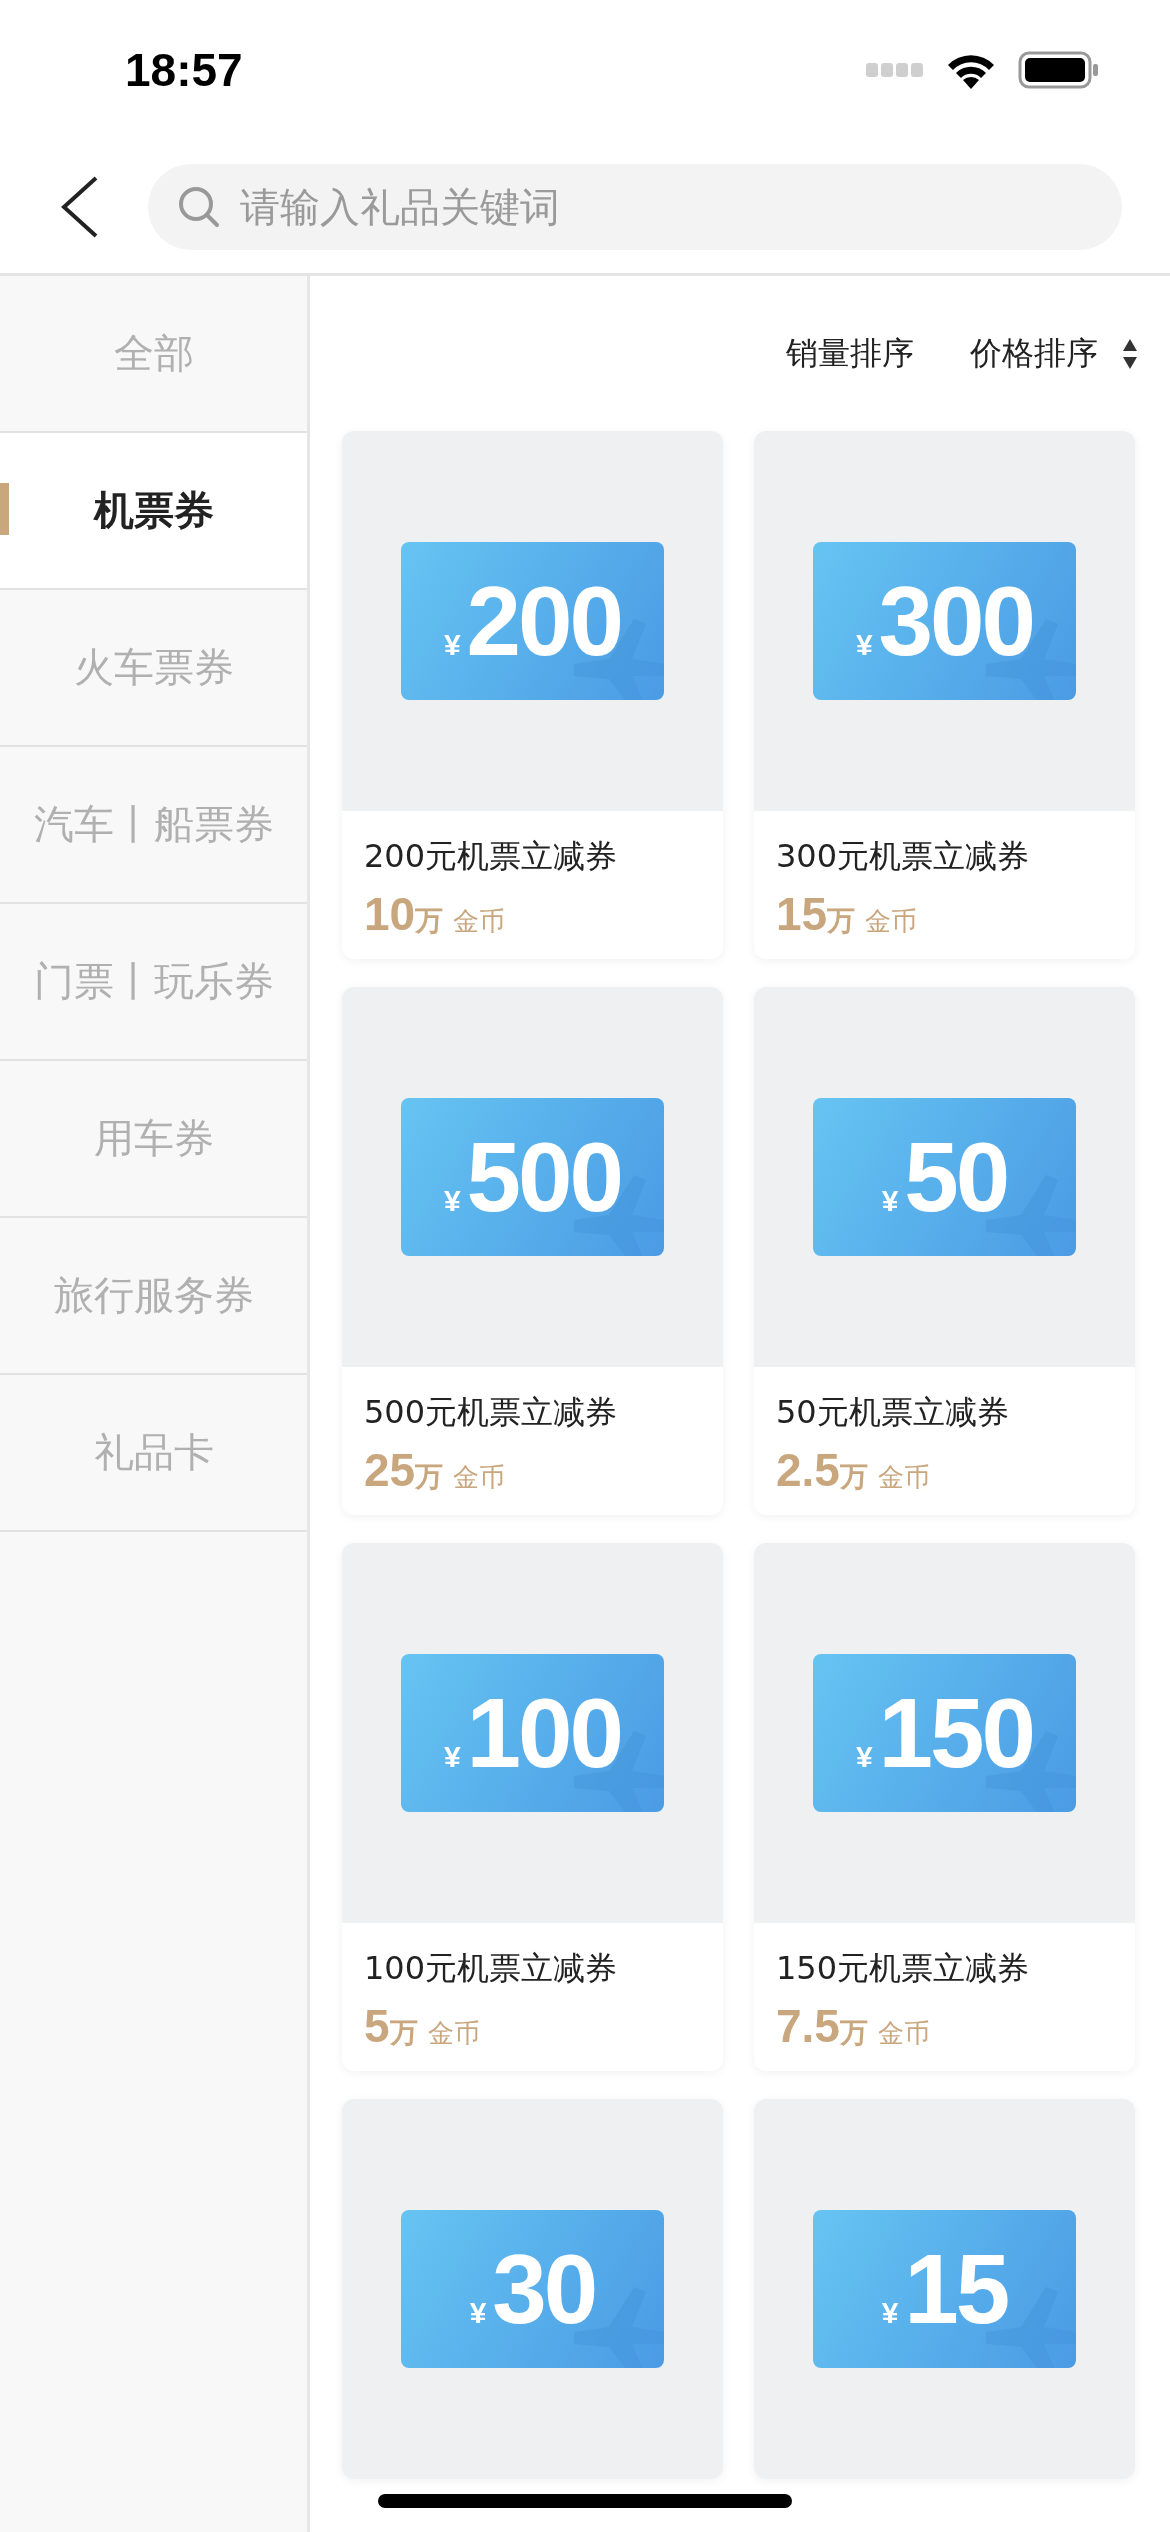  Describe the element at coordinates (184, 70) in the screenshot. I see `status-time: 18:57` at that location.